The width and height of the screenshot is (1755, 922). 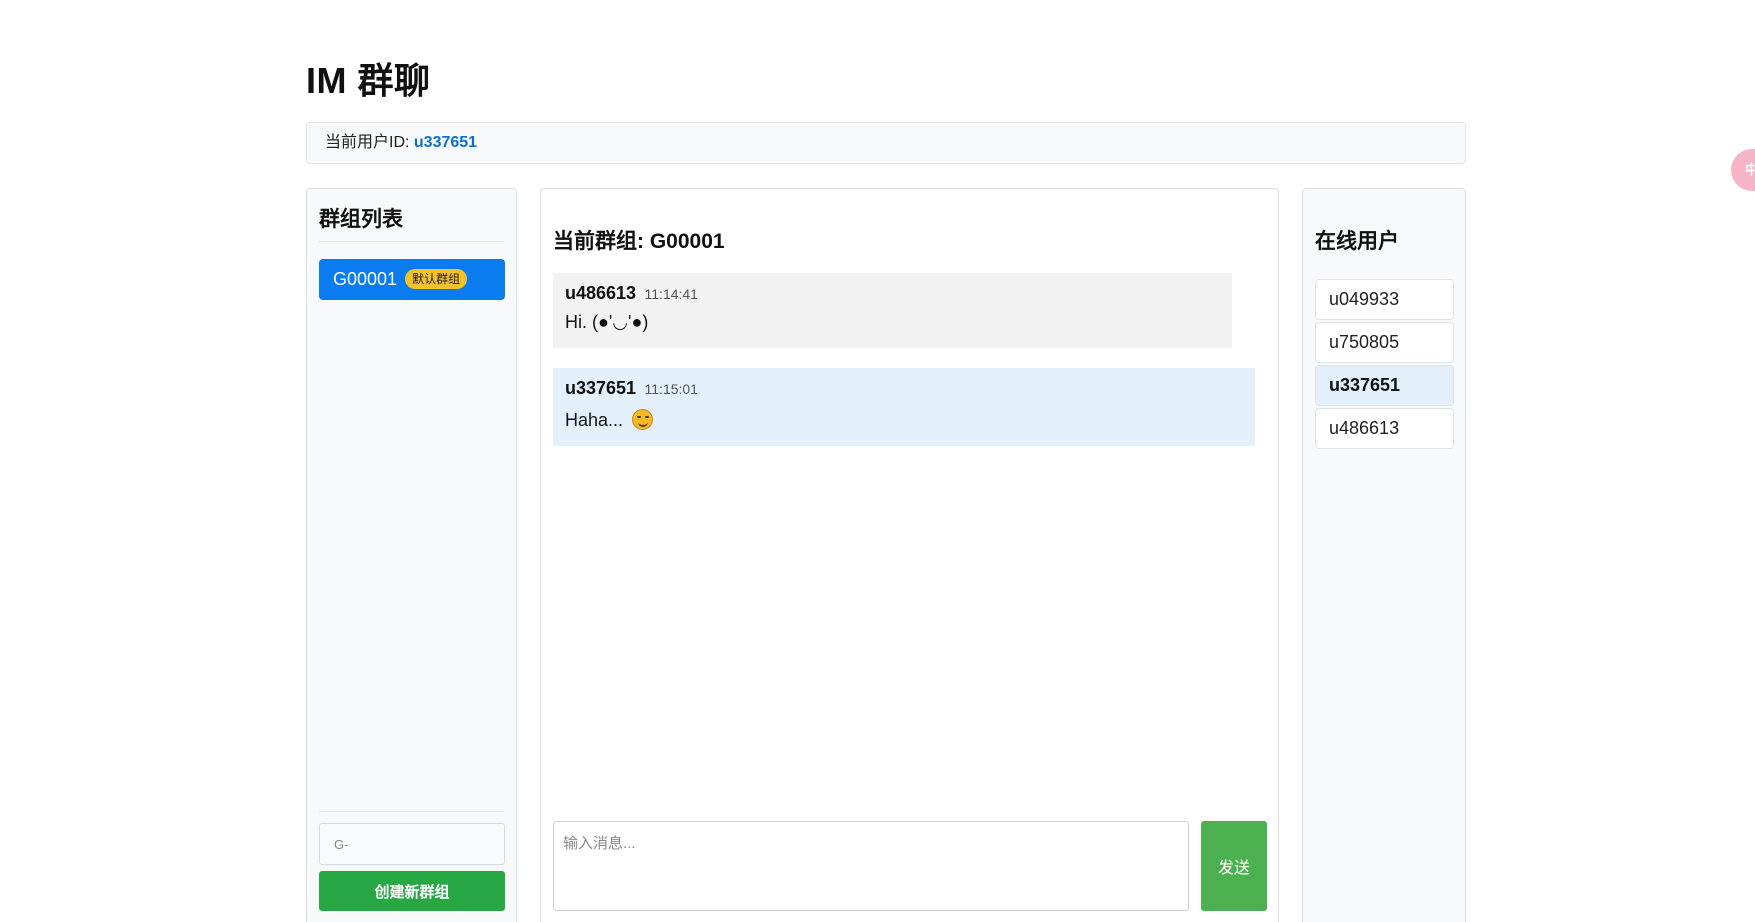 What do you see at coordinates (643, 419) in the screenshot?
I see `smiling-face-emoji-icon` at bounding box center [643, 419].